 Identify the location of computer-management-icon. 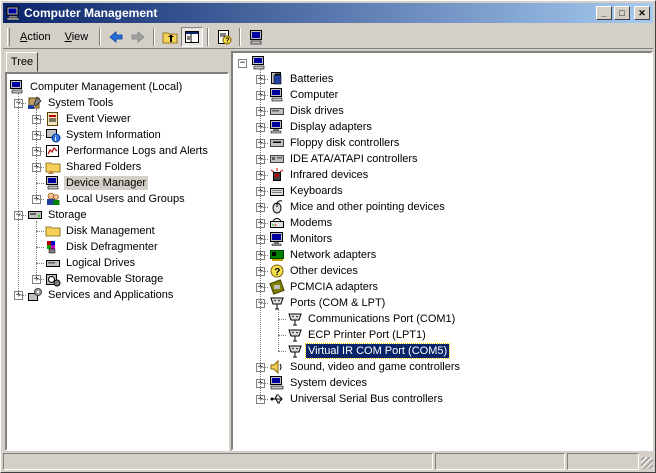
(16, 87).